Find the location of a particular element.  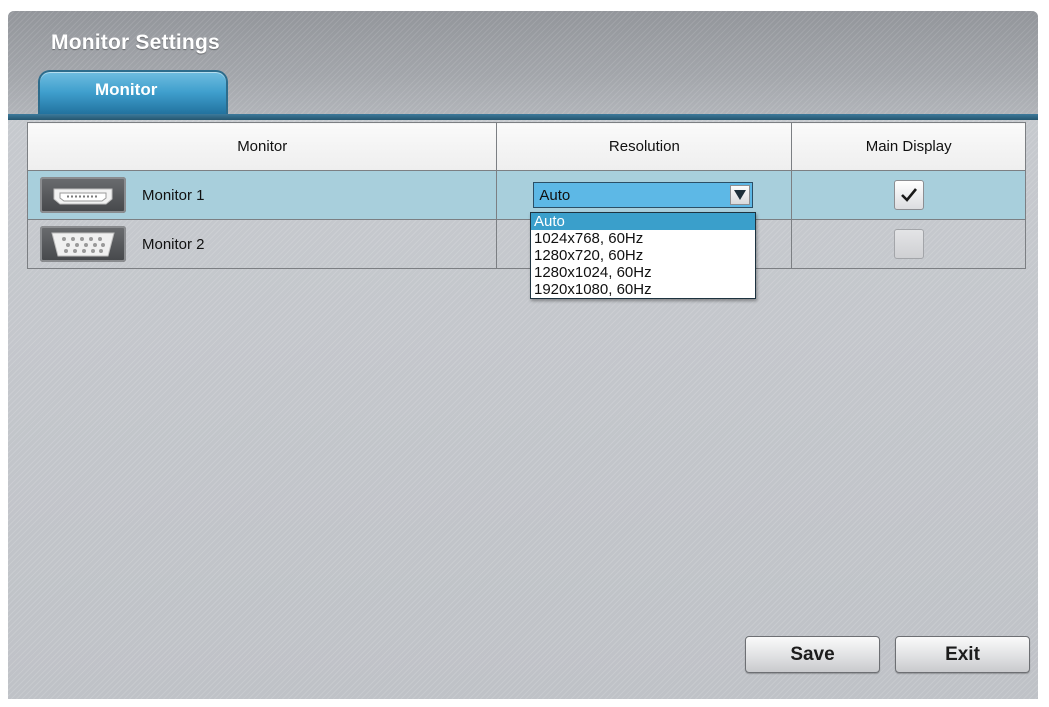

resolution-select-value: Auto is located at coordinates (555, 195).